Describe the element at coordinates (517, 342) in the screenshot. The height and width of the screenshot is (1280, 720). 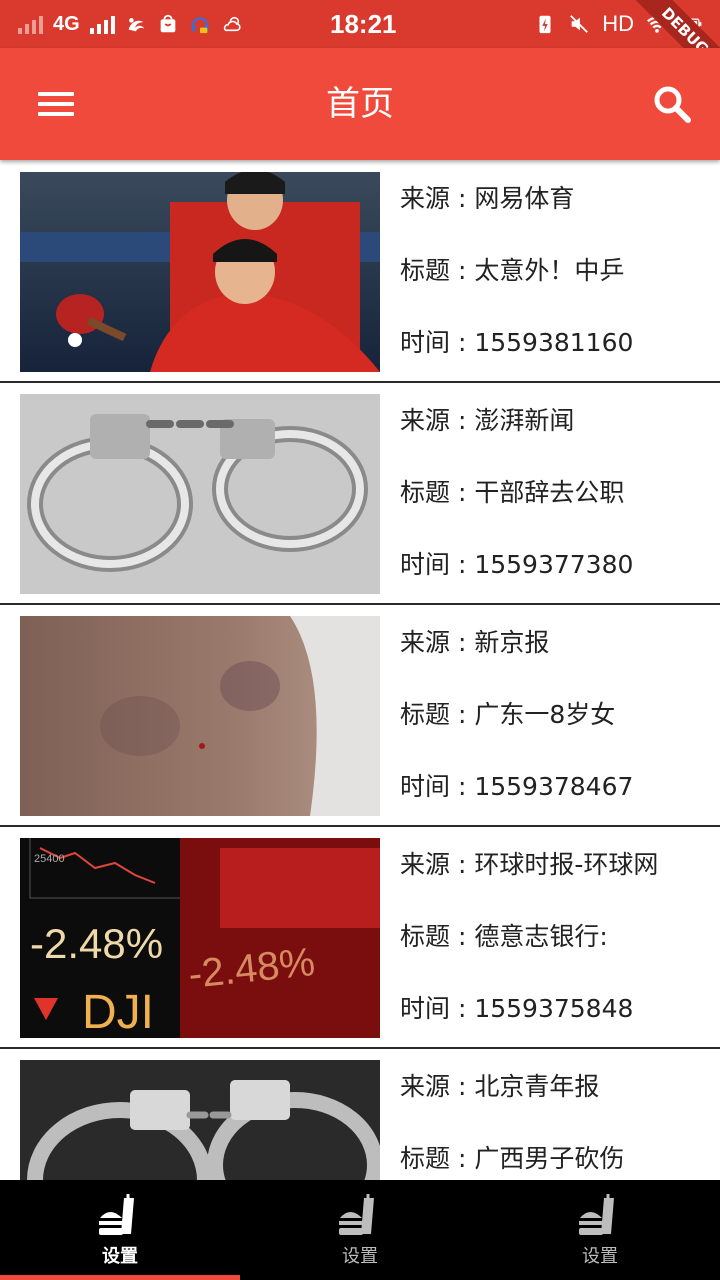
I see `news-time: 时间 : 1559381160` at that location.